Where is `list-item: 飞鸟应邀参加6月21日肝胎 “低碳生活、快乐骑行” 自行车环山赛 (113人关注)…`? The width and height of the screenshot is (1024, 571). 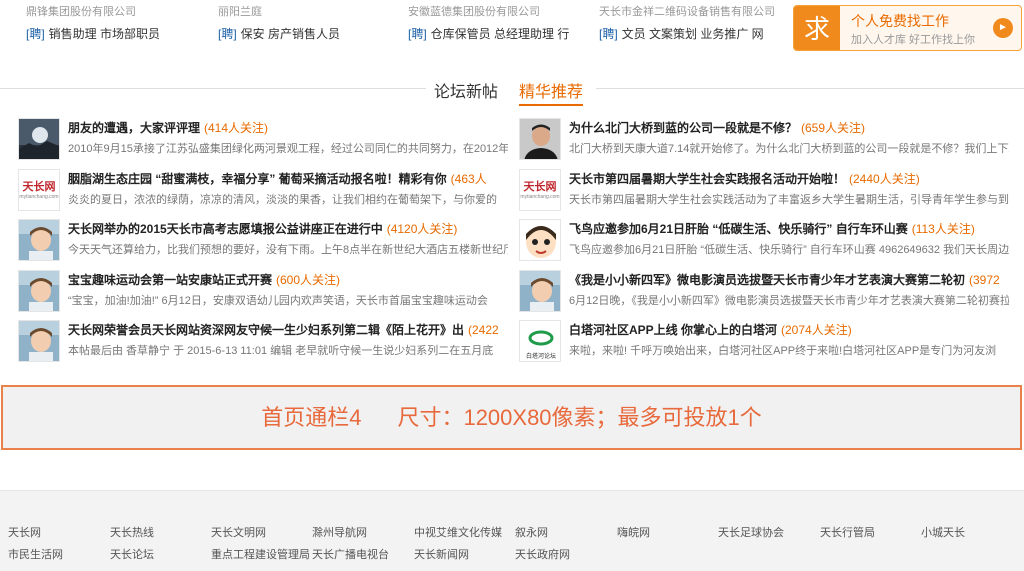 list-item: 飞鸟应邀参加6月21日肝胎 “低碳生活、快乐骑行” 自行车环山赛 (113人关注)… is located at coordinates (764, 242).